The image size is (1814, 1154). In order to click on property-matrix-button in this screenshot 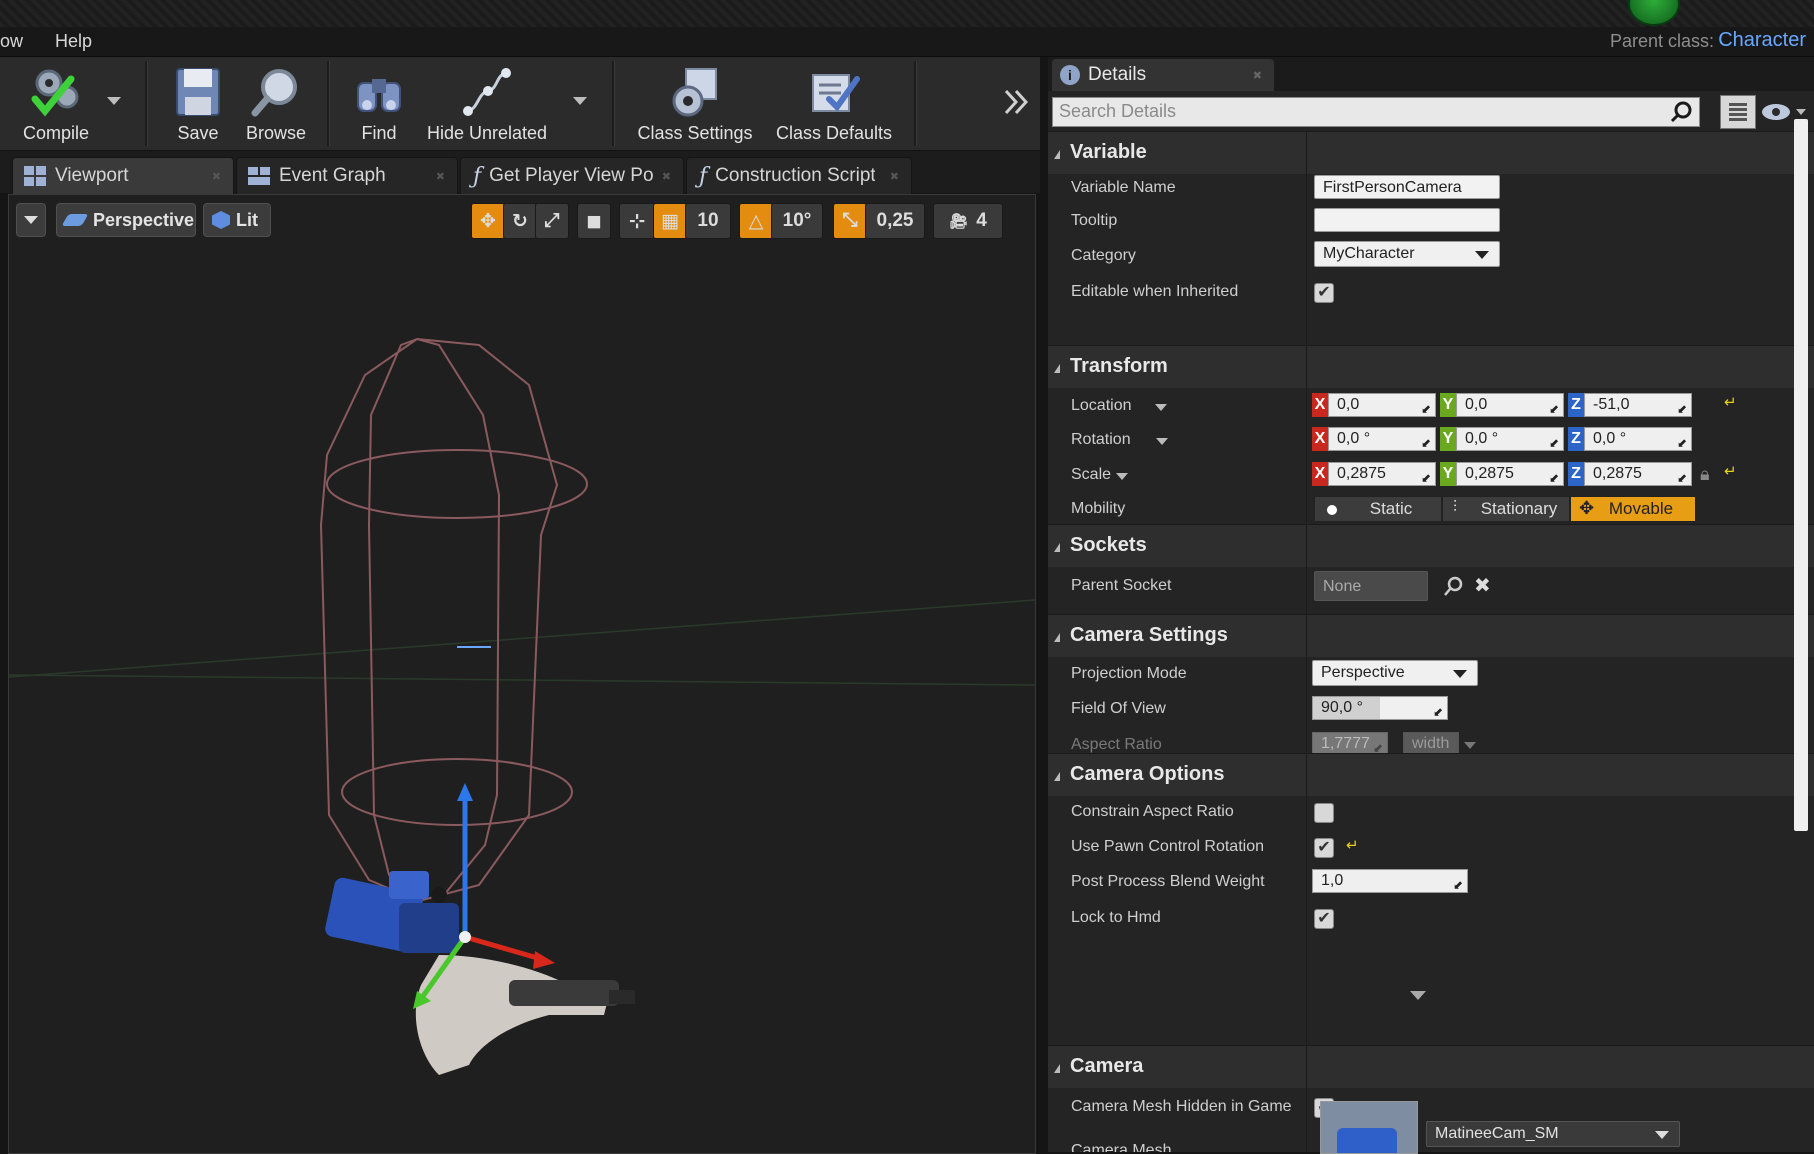, I will do `click(1738, 112)`.